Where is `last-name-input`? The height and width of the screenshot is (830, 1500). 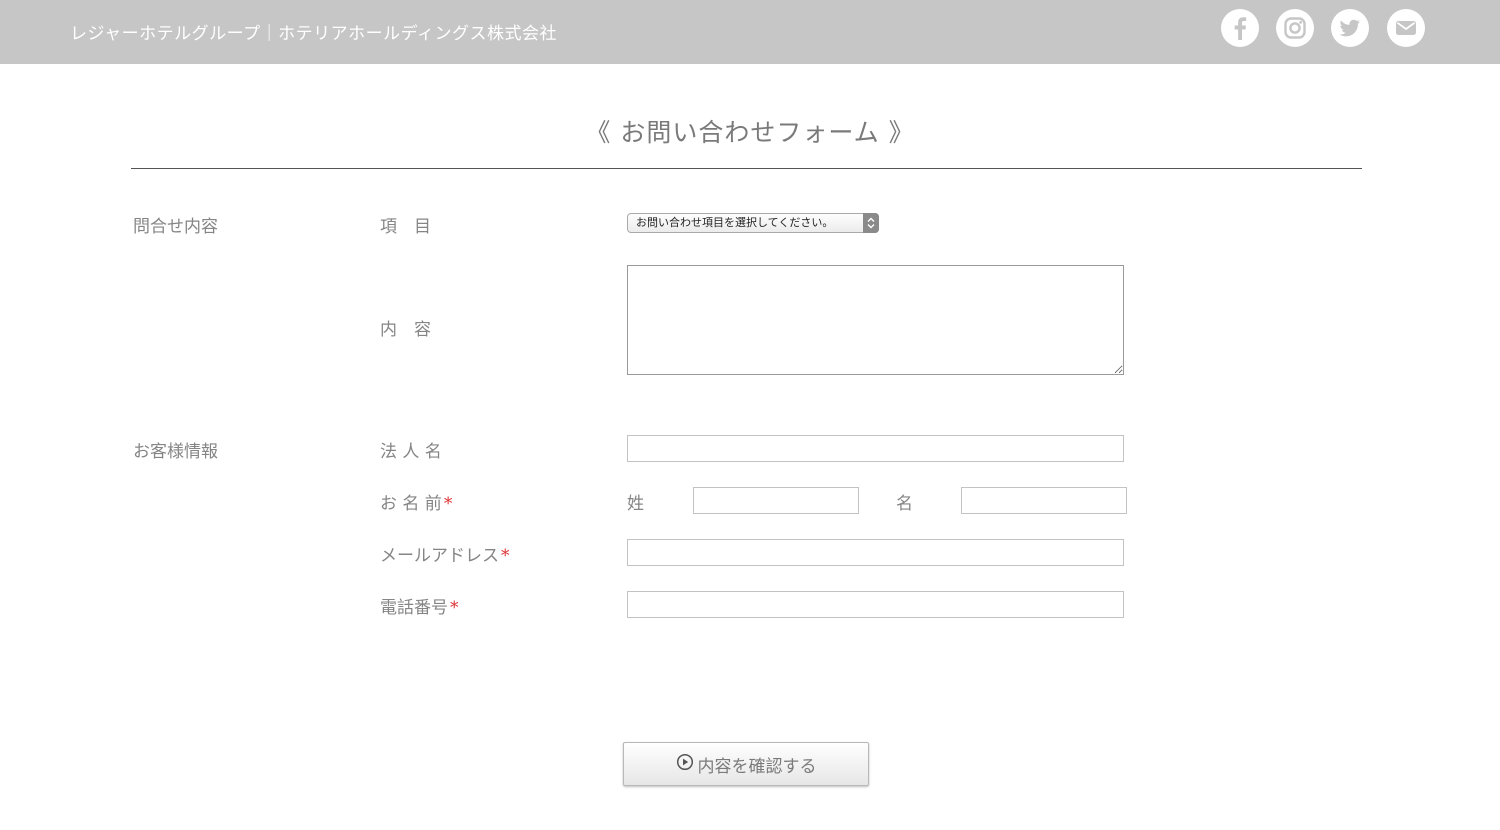
last-name-input is located at coordinates (776, 500).